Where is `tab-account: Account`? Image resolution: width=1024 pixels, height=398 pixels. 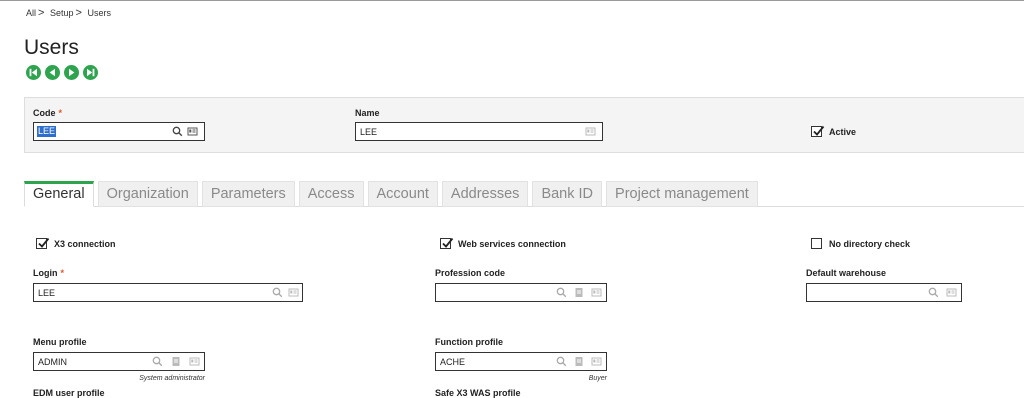
tab-account: Account is located at coordinates (402, 194).